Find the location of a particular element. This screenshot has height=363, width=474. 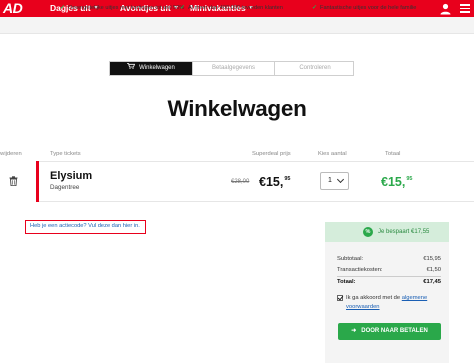

total-row: Totaal: €17,45 is located at coordinates (389, 282).